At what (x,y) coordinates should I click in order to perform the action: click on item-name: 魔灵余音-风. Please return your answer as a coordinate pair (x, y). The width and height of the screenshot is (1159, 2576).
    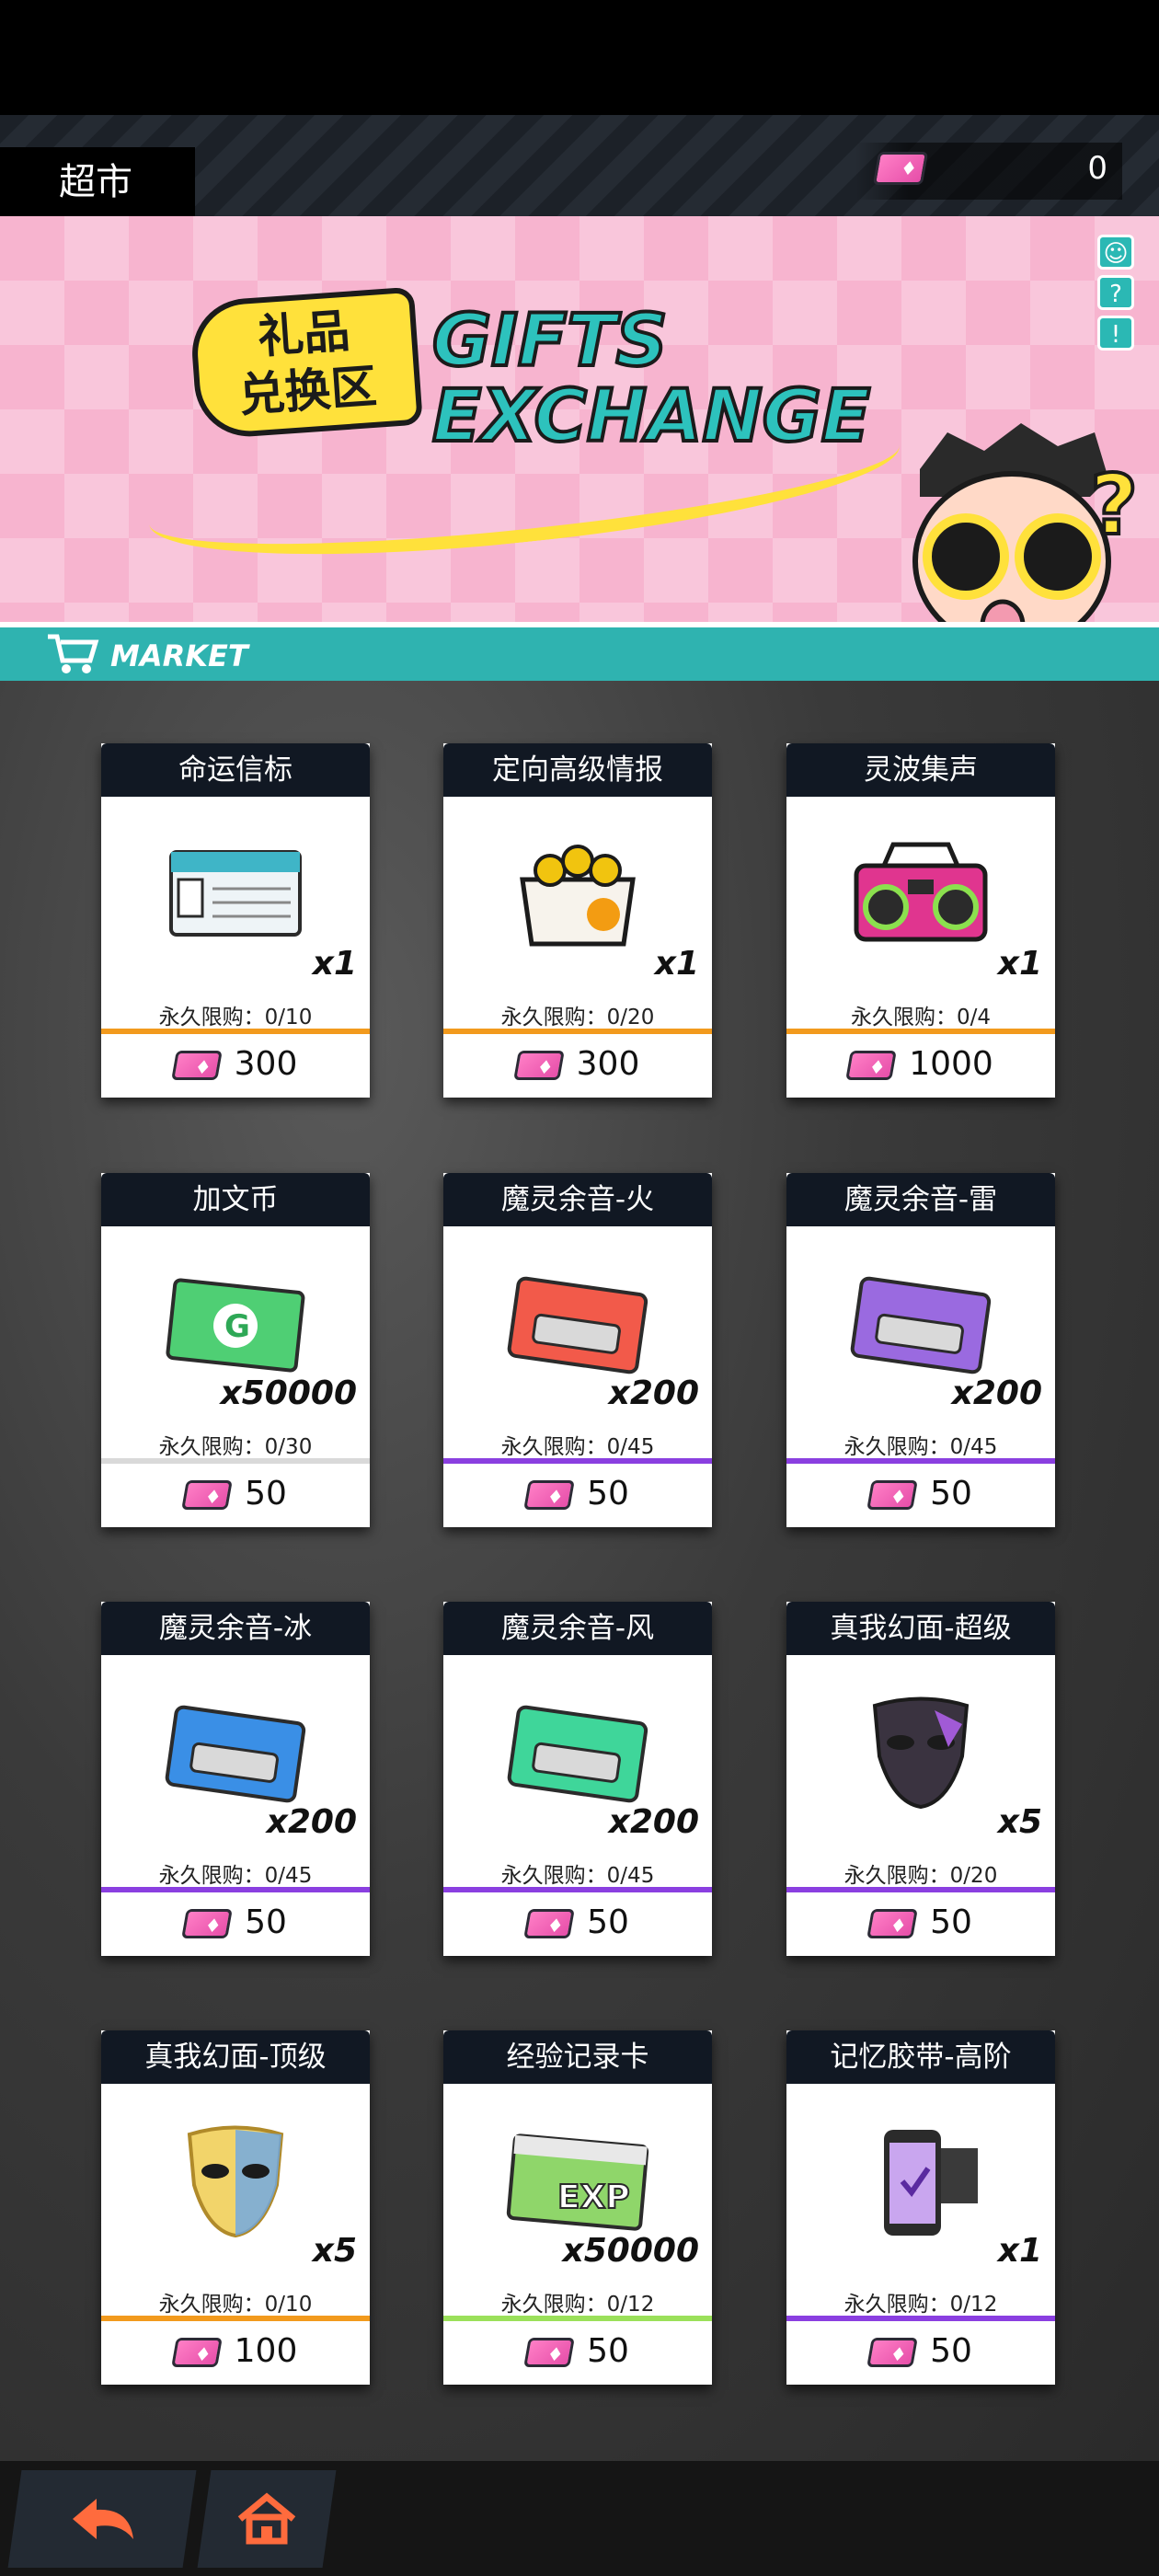
    Looking at the image, I should click on (577, 1628).